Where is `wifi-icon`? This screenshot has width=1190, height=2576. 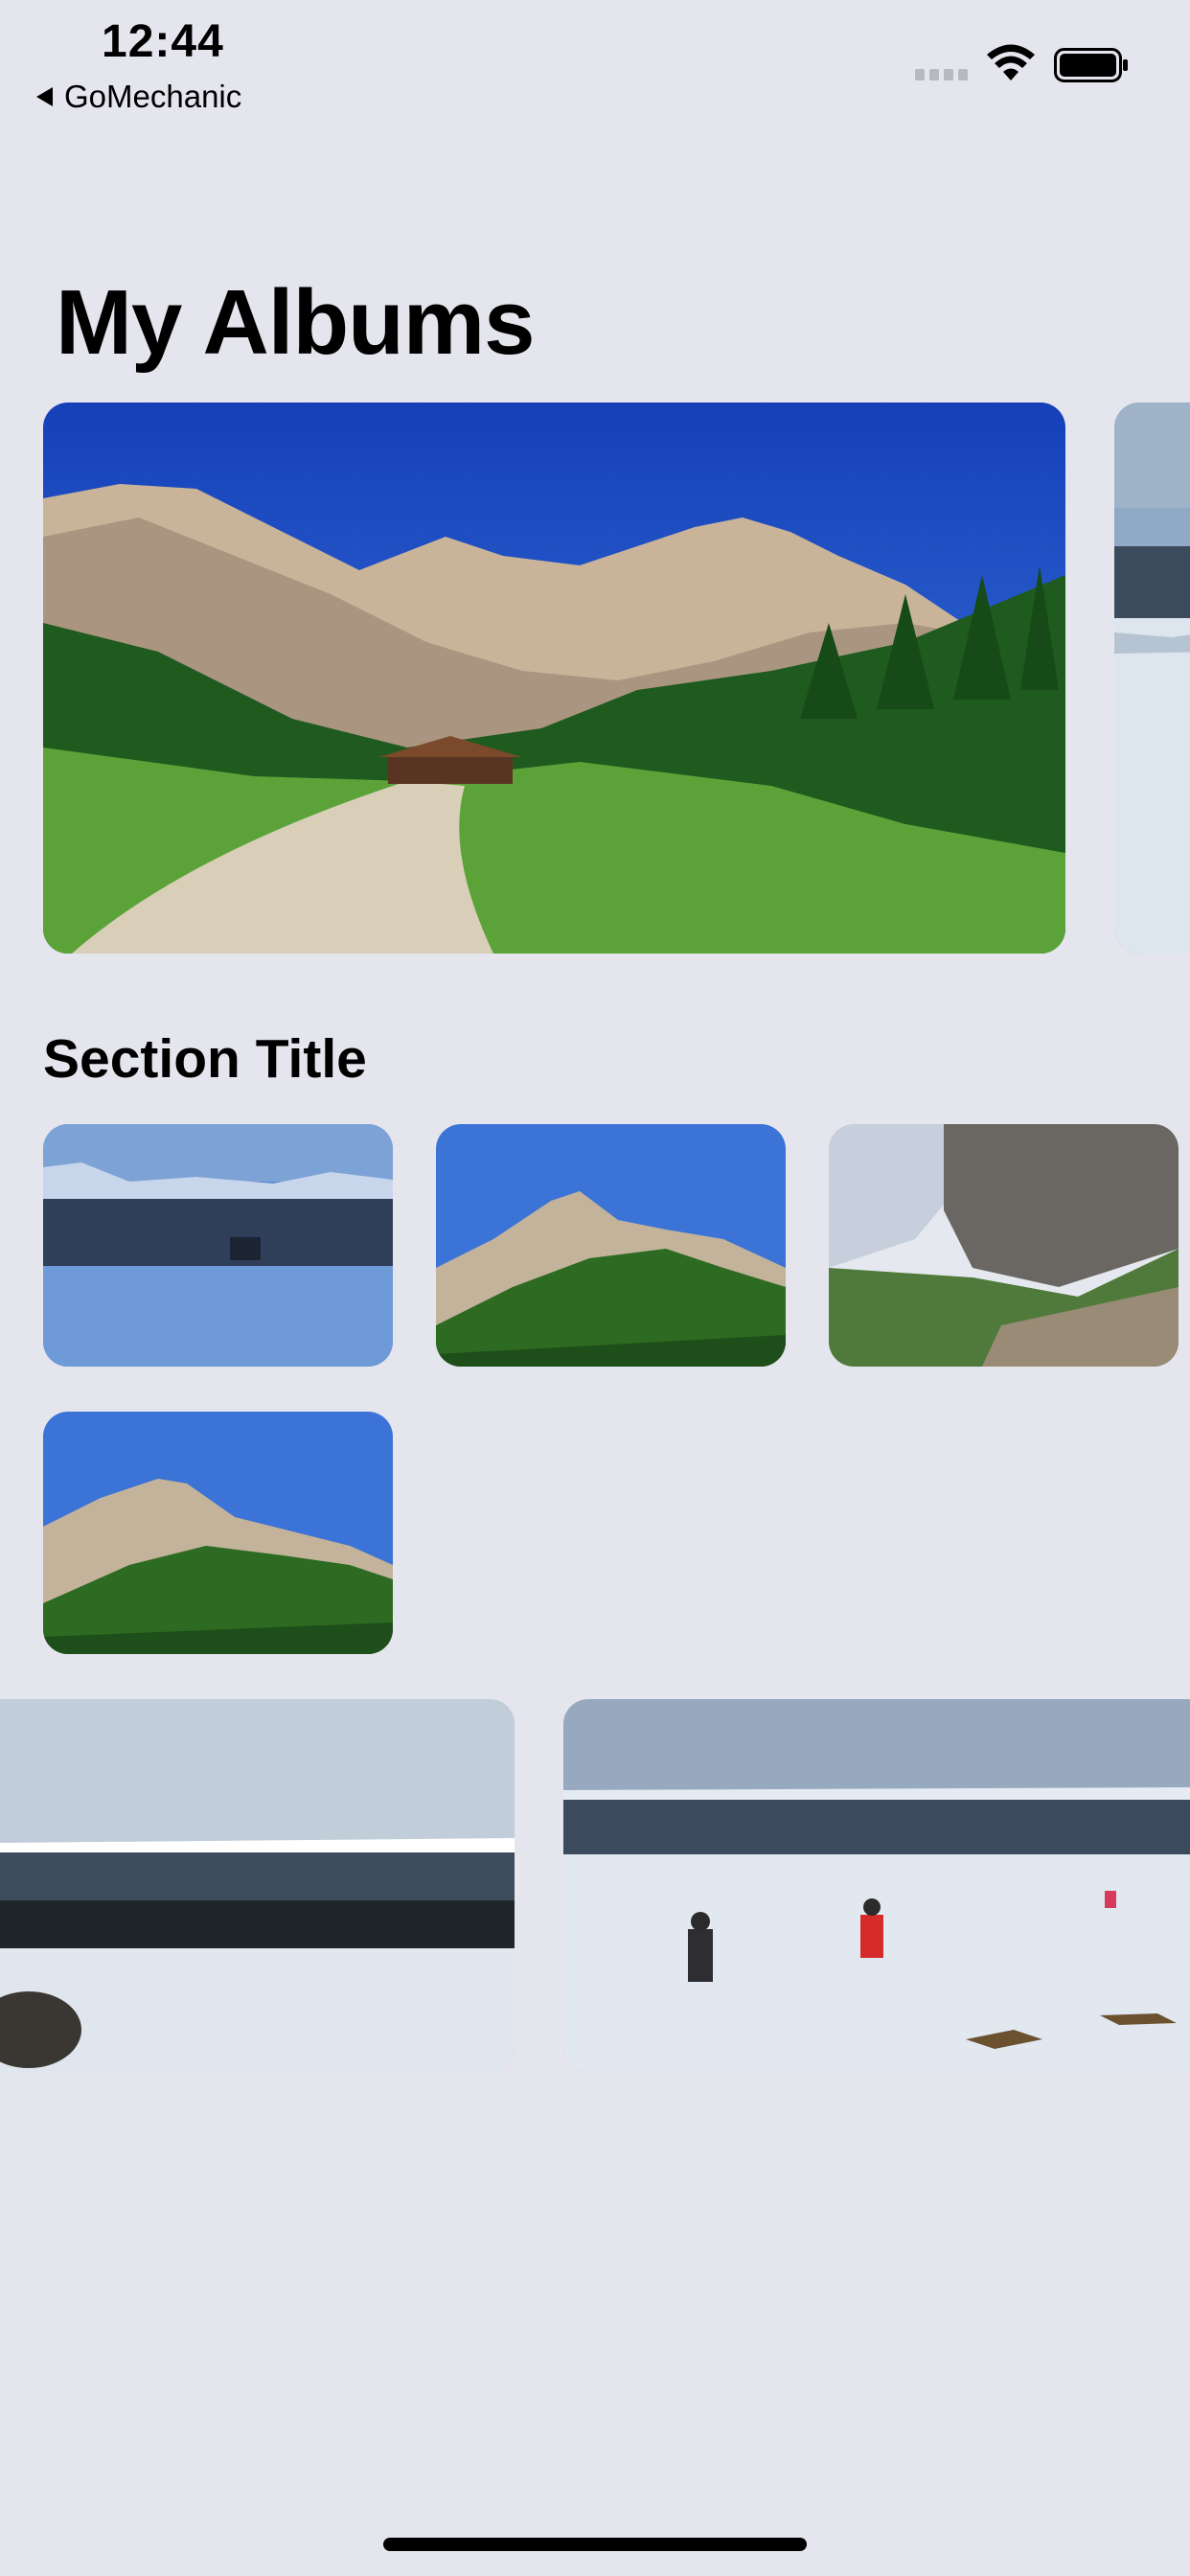 wifi-icon is located at coordinates (1011, 62).